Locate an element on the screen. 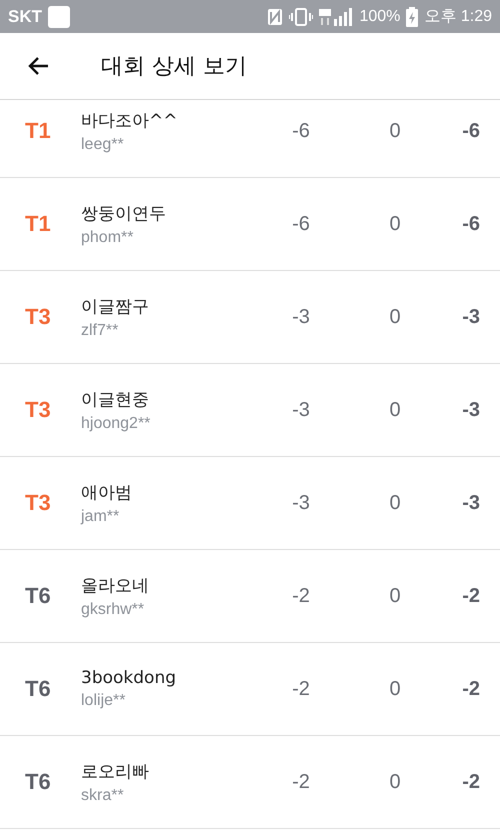 The width and height of the screenshot is (500, 830). player-name: 3bookdong is located at coordinates (129, 678).